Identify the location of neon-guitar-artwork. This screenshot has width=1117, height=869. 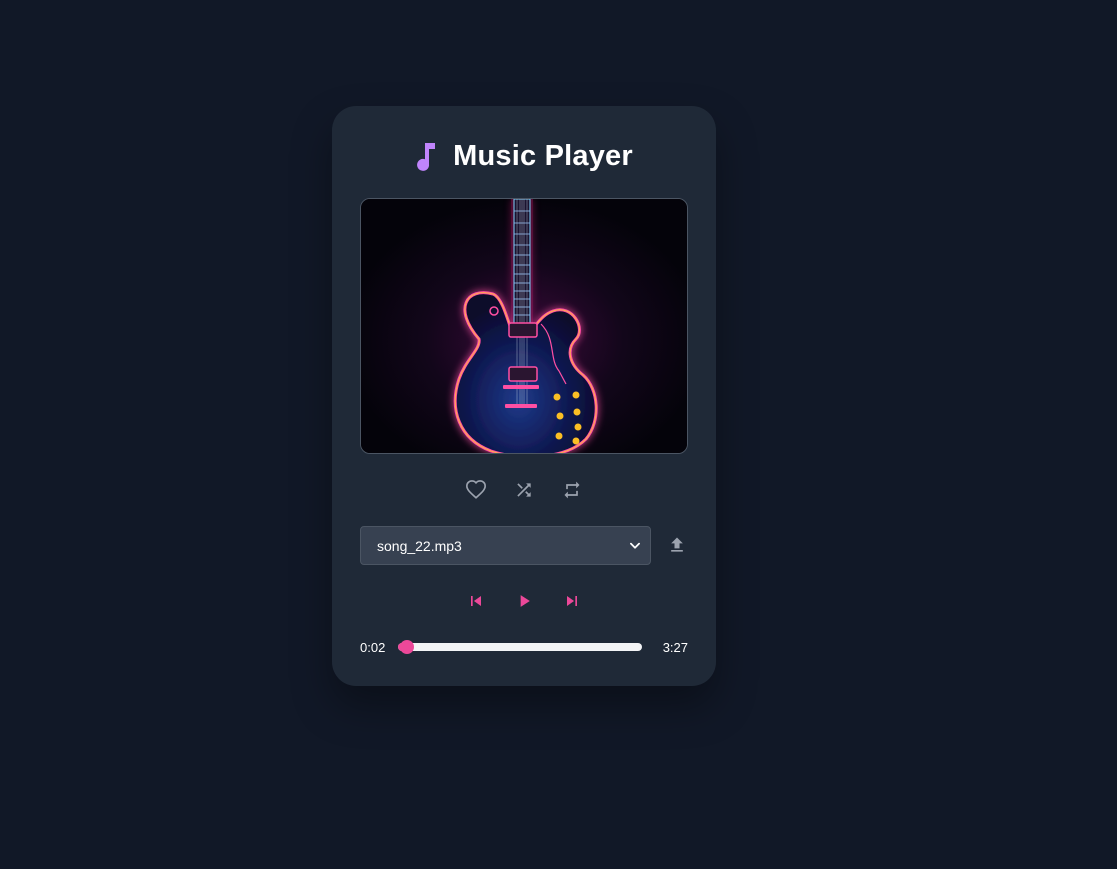
(524, 326).